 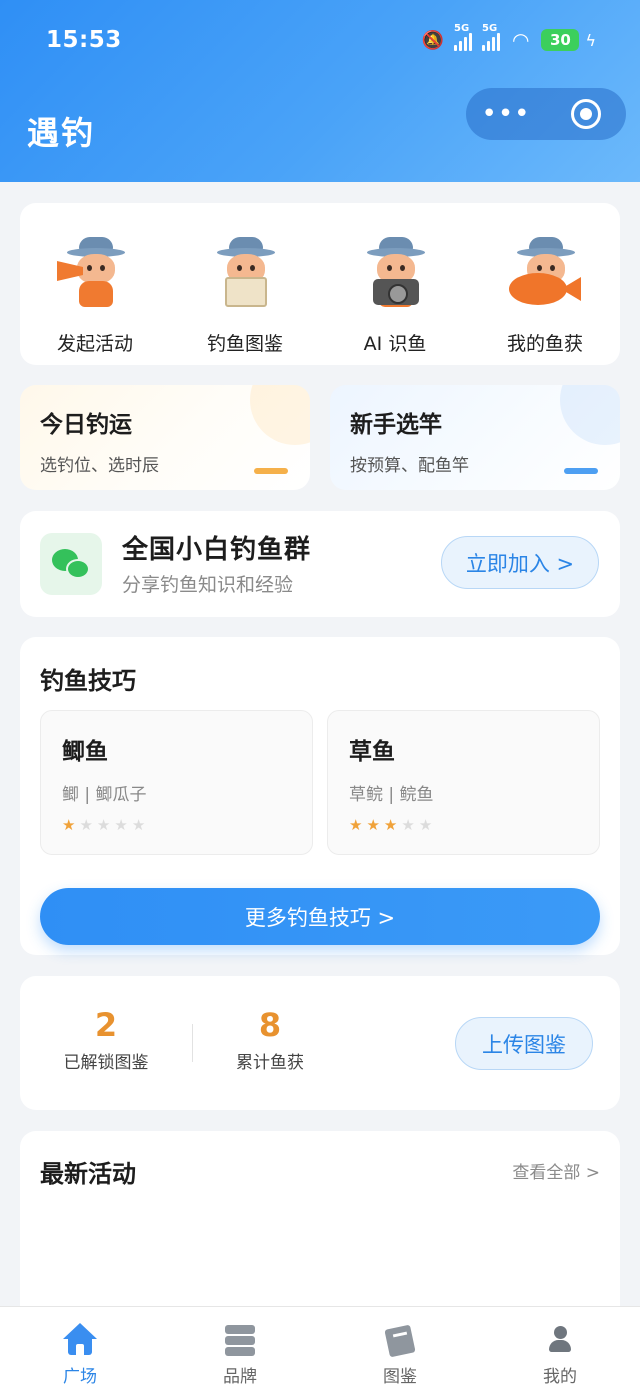 I want to click on upload-guide-button: 上传图鉴, so click(x=524, y=1043).